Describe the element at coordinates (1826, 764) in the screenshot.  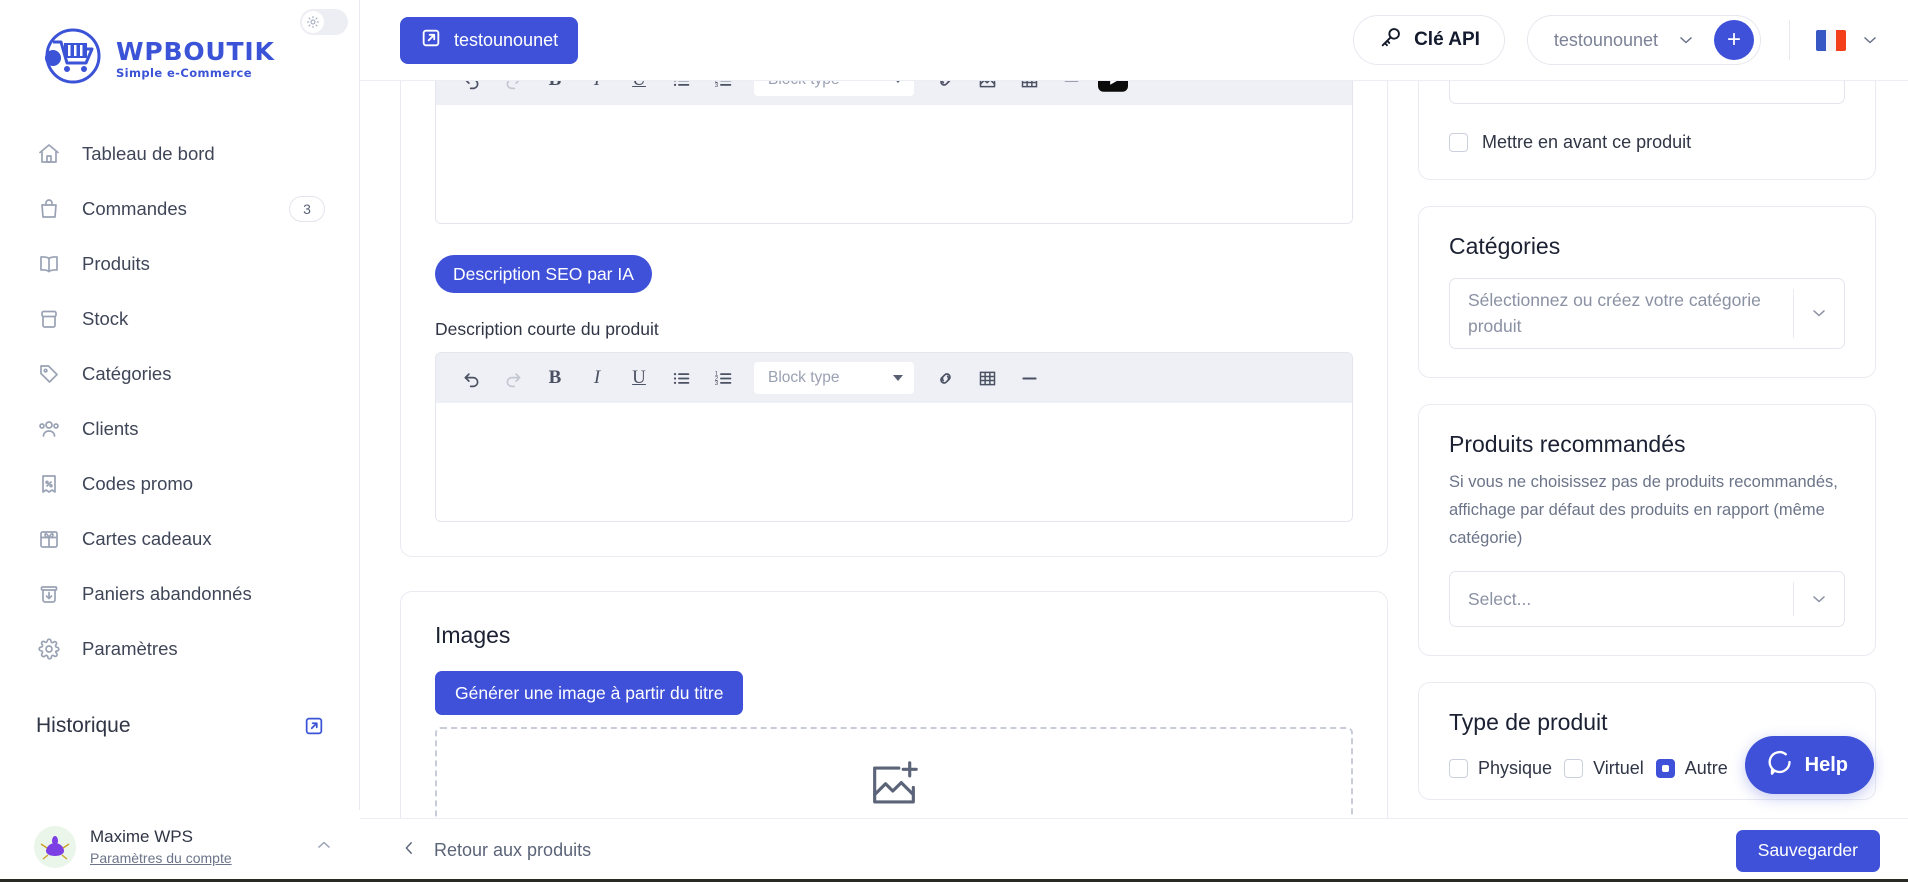
I see `help-label: Help` at that location.